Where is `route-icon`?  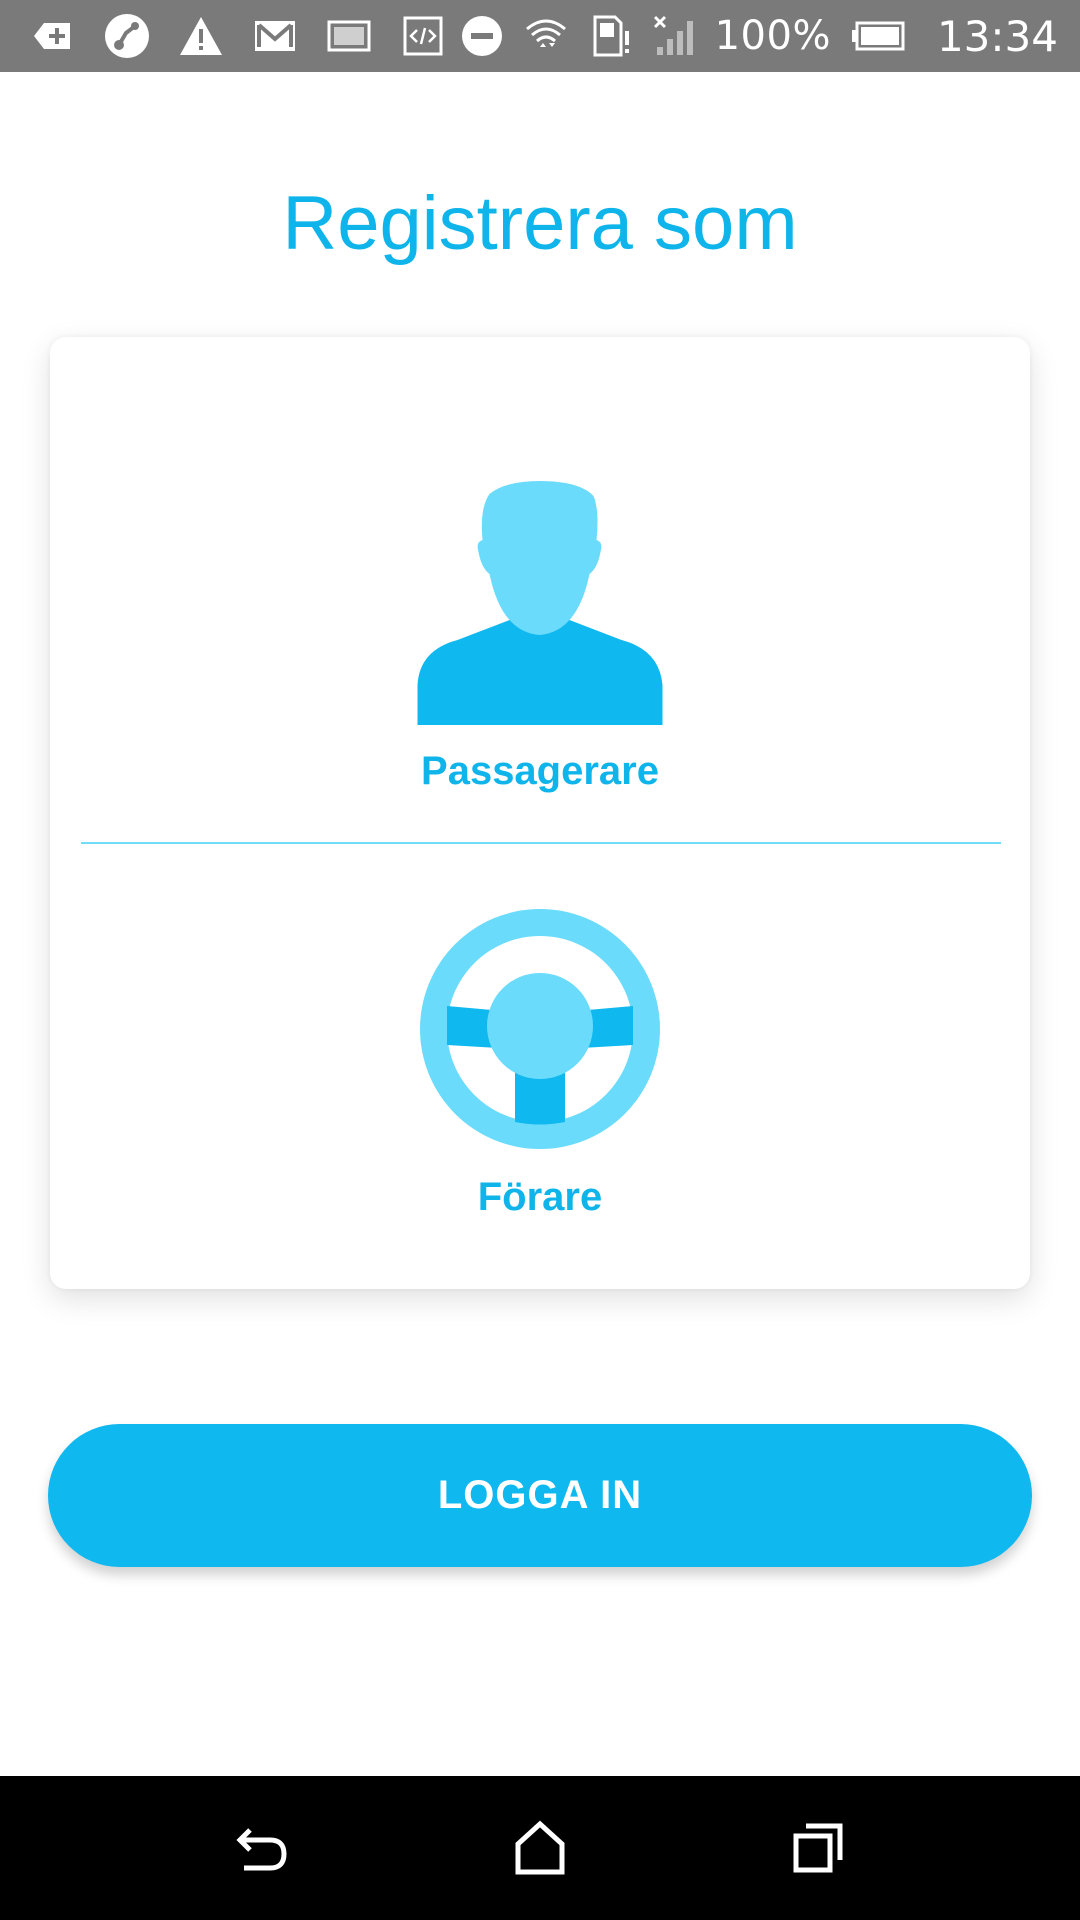 route-icon is located at coordinates (127, 36).